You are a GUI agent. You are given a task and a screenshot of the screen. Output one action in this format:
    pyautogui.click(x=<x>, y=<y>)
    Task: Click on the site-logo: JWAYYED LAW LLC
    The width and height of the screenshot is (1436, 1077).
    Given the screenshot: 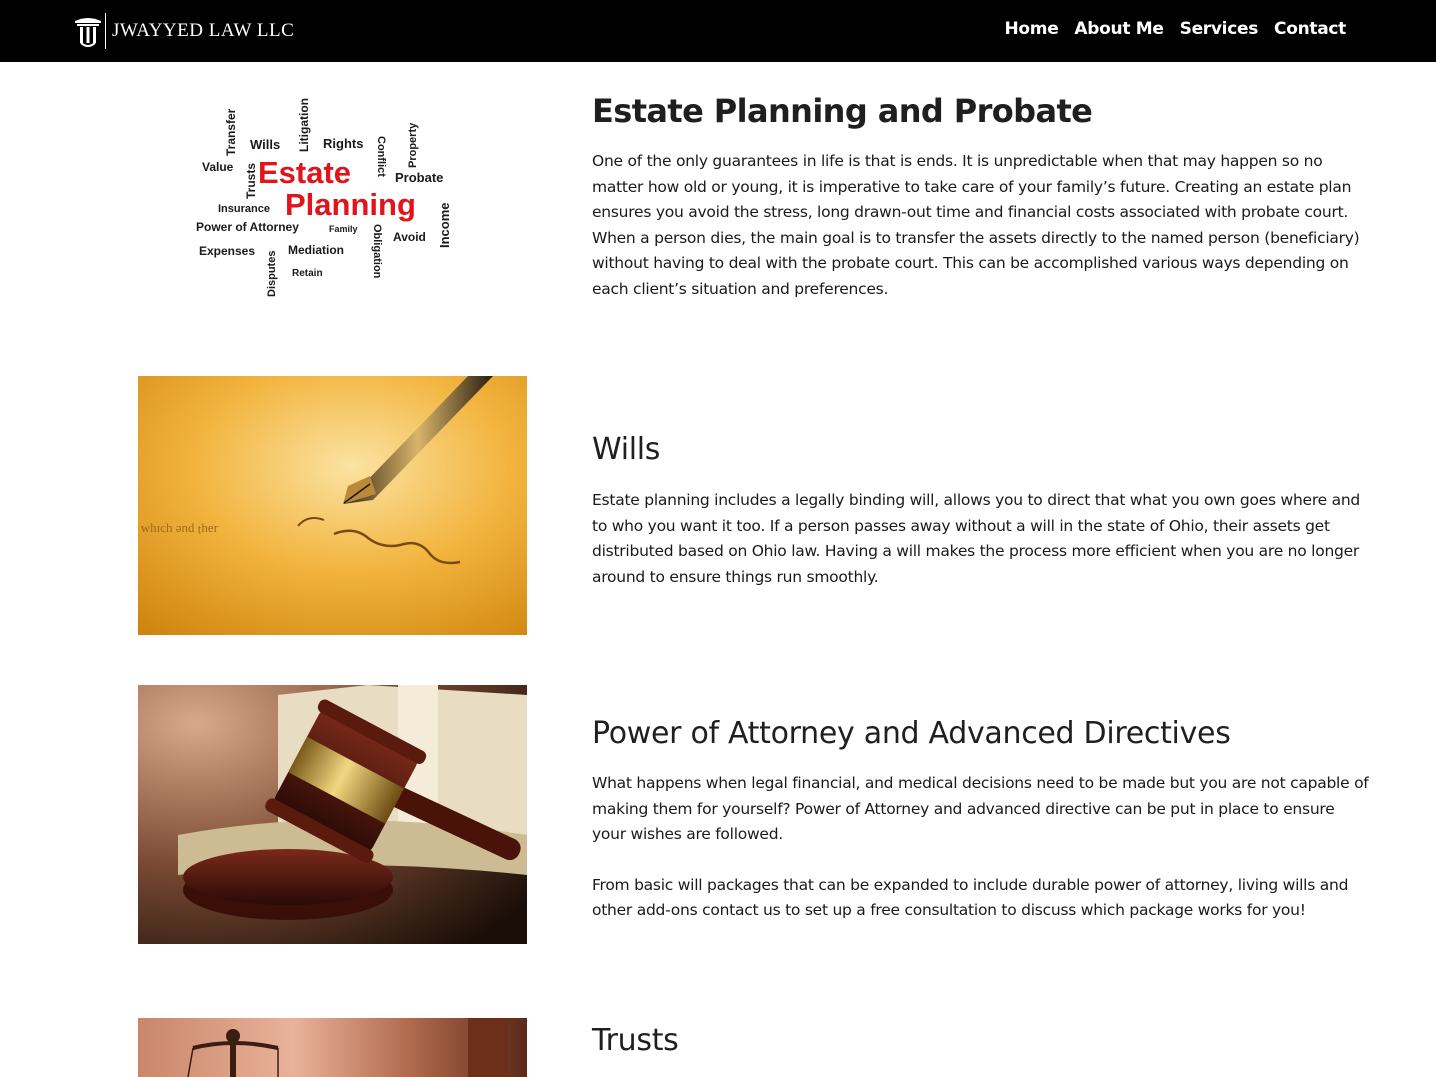 What is the action you would take?
    pyautogui.click(x=183, y=31)
    